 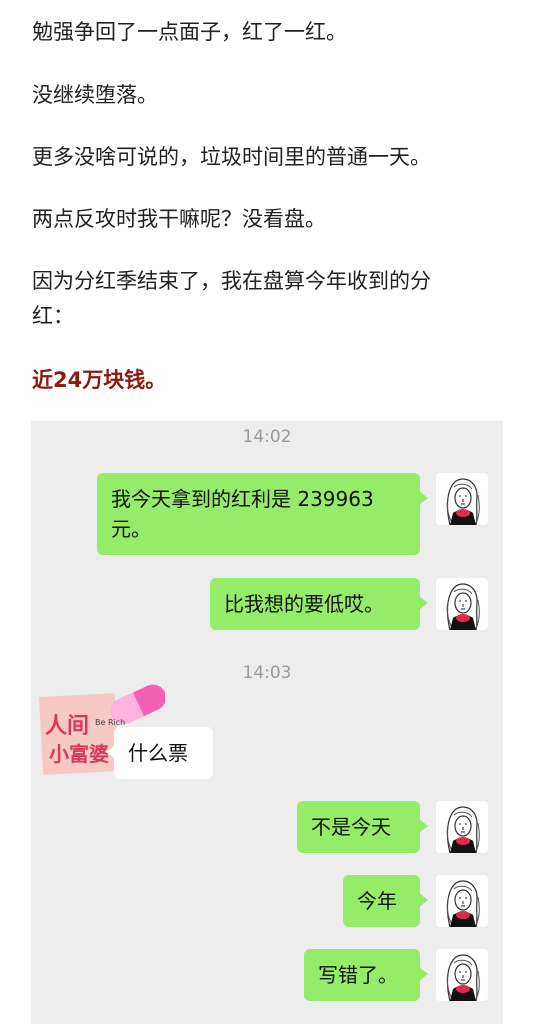 What do you see at coordinates (179, 219) in the screenshot?
I see `article-paragraph: 两点反攻时我干嘛呢？没看盘。` at bounding box center [179, 219].